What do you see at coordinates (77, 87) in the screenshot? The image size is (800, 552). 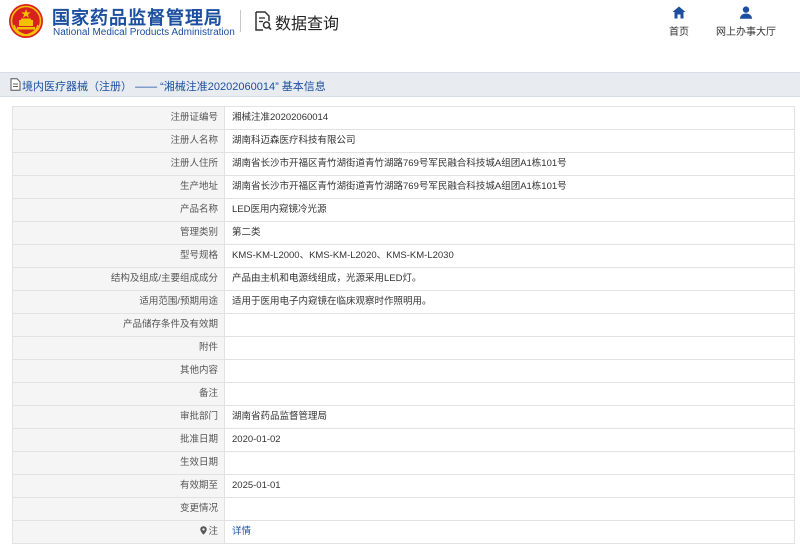 I see `title-prefix: 境内医疗器械（注册）` at bounding box center [77, 87].